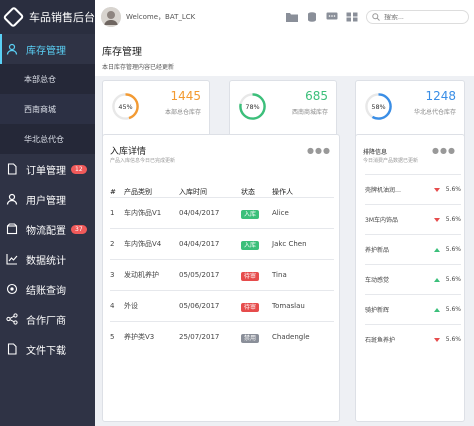  Describe the element at coordinates (332, 17) in the screenshot. I see `message-icon` at that location.